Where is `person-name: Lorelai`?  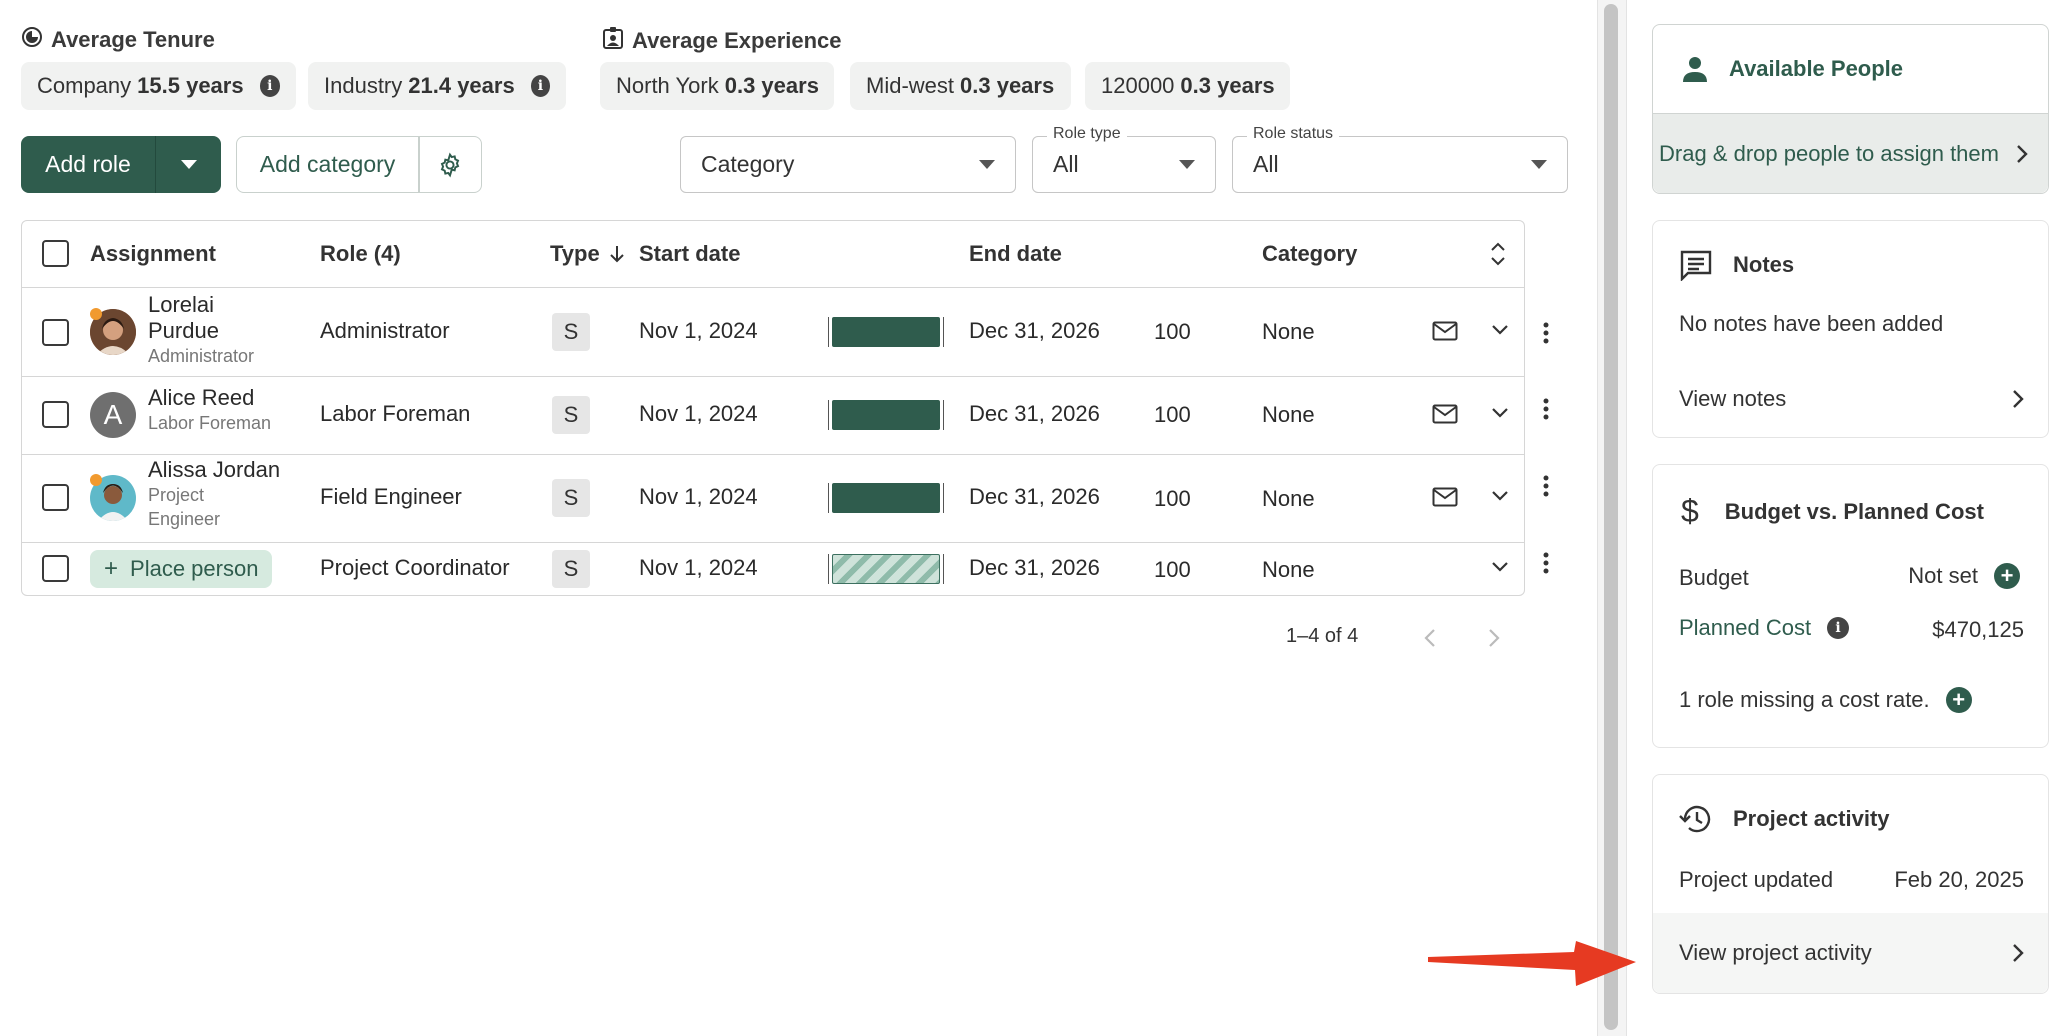
person-name: Lorelai is located at coordinates (201, 305).